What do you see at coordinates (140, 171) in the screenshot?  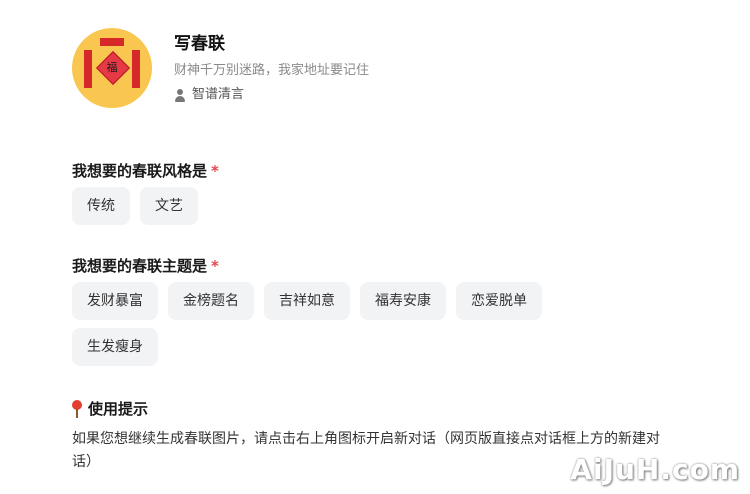 I see `style-label-text: 我想要的春联风格是` at bounding box center [140, 171].